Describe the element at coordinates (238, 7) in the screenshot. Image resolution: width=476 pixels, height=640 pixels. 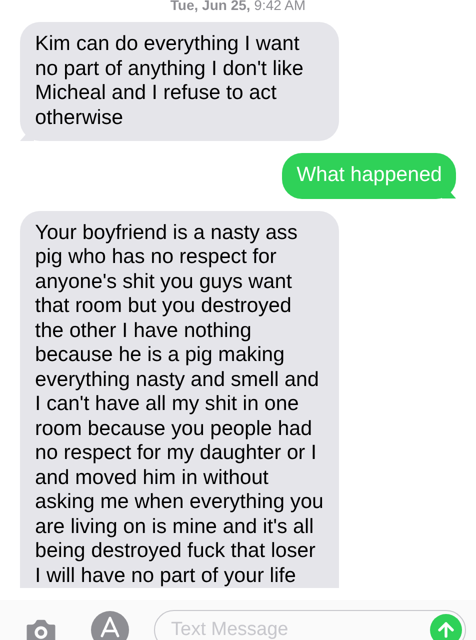
I see `timestamp: Tue, Jun 25, 9:42 AM` at that location.